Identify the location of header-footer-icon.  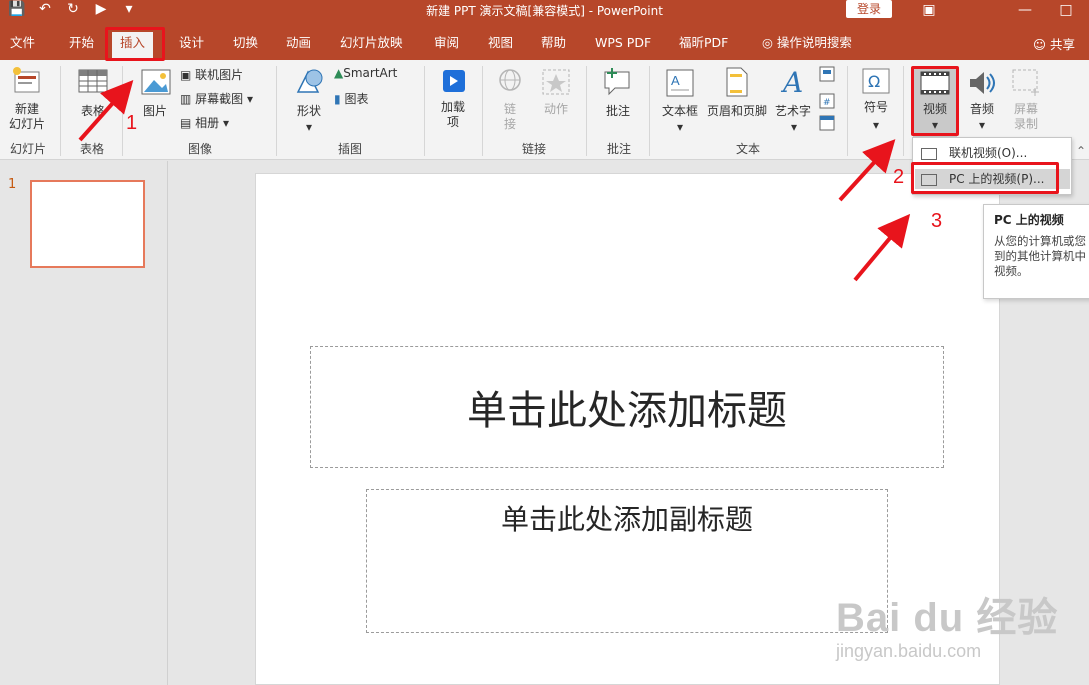
(737, 82).